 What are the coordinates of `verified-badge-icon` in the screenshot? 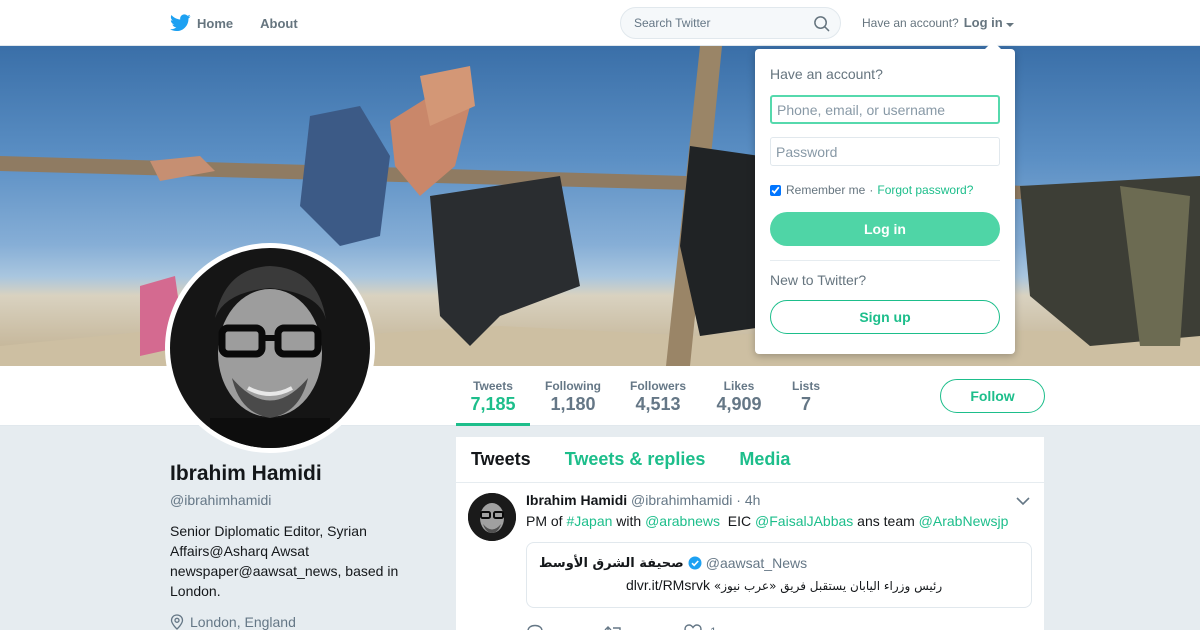 It's located at (695, 563).